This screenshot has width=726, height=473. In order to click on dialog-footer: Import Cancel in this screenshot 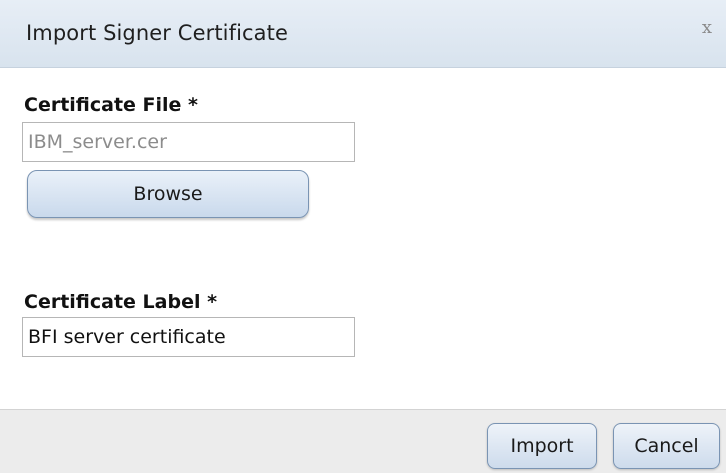, I will do `click(363, 441)`.